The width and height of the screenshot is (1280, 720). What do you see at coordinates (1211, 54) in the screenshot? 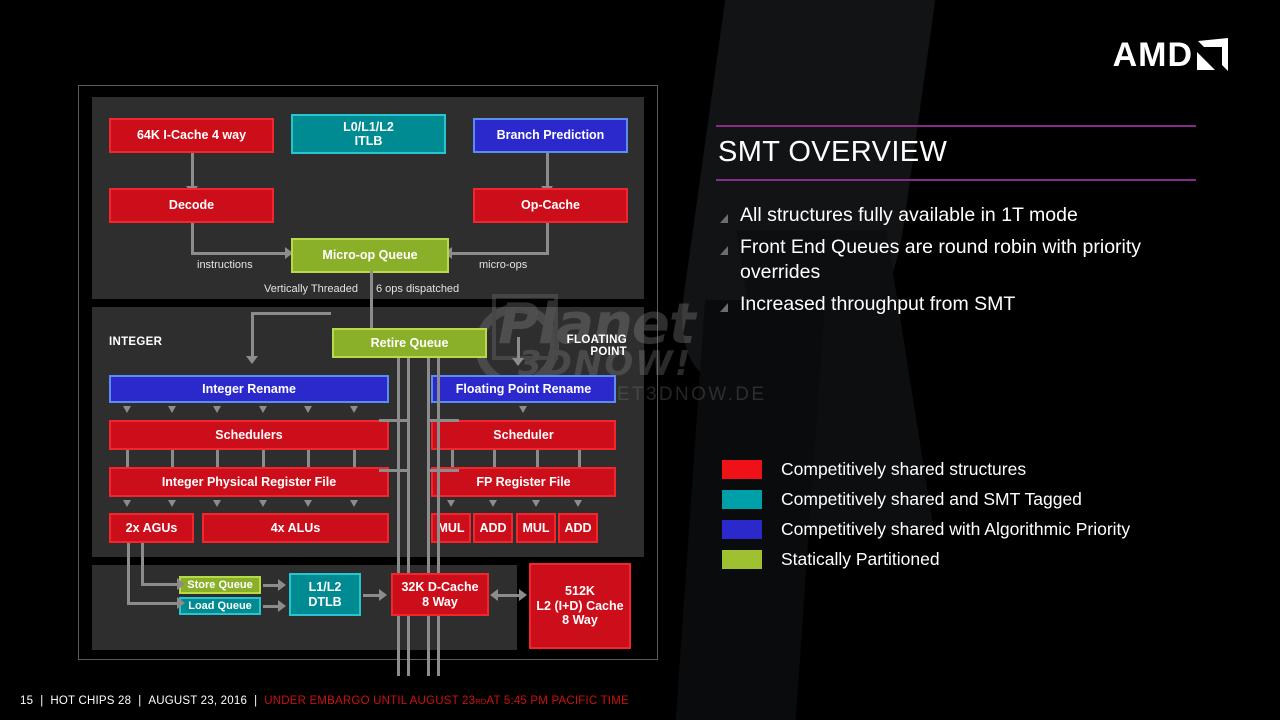
I see `amd-arrow-icon` at bounding box center [1211, 54].